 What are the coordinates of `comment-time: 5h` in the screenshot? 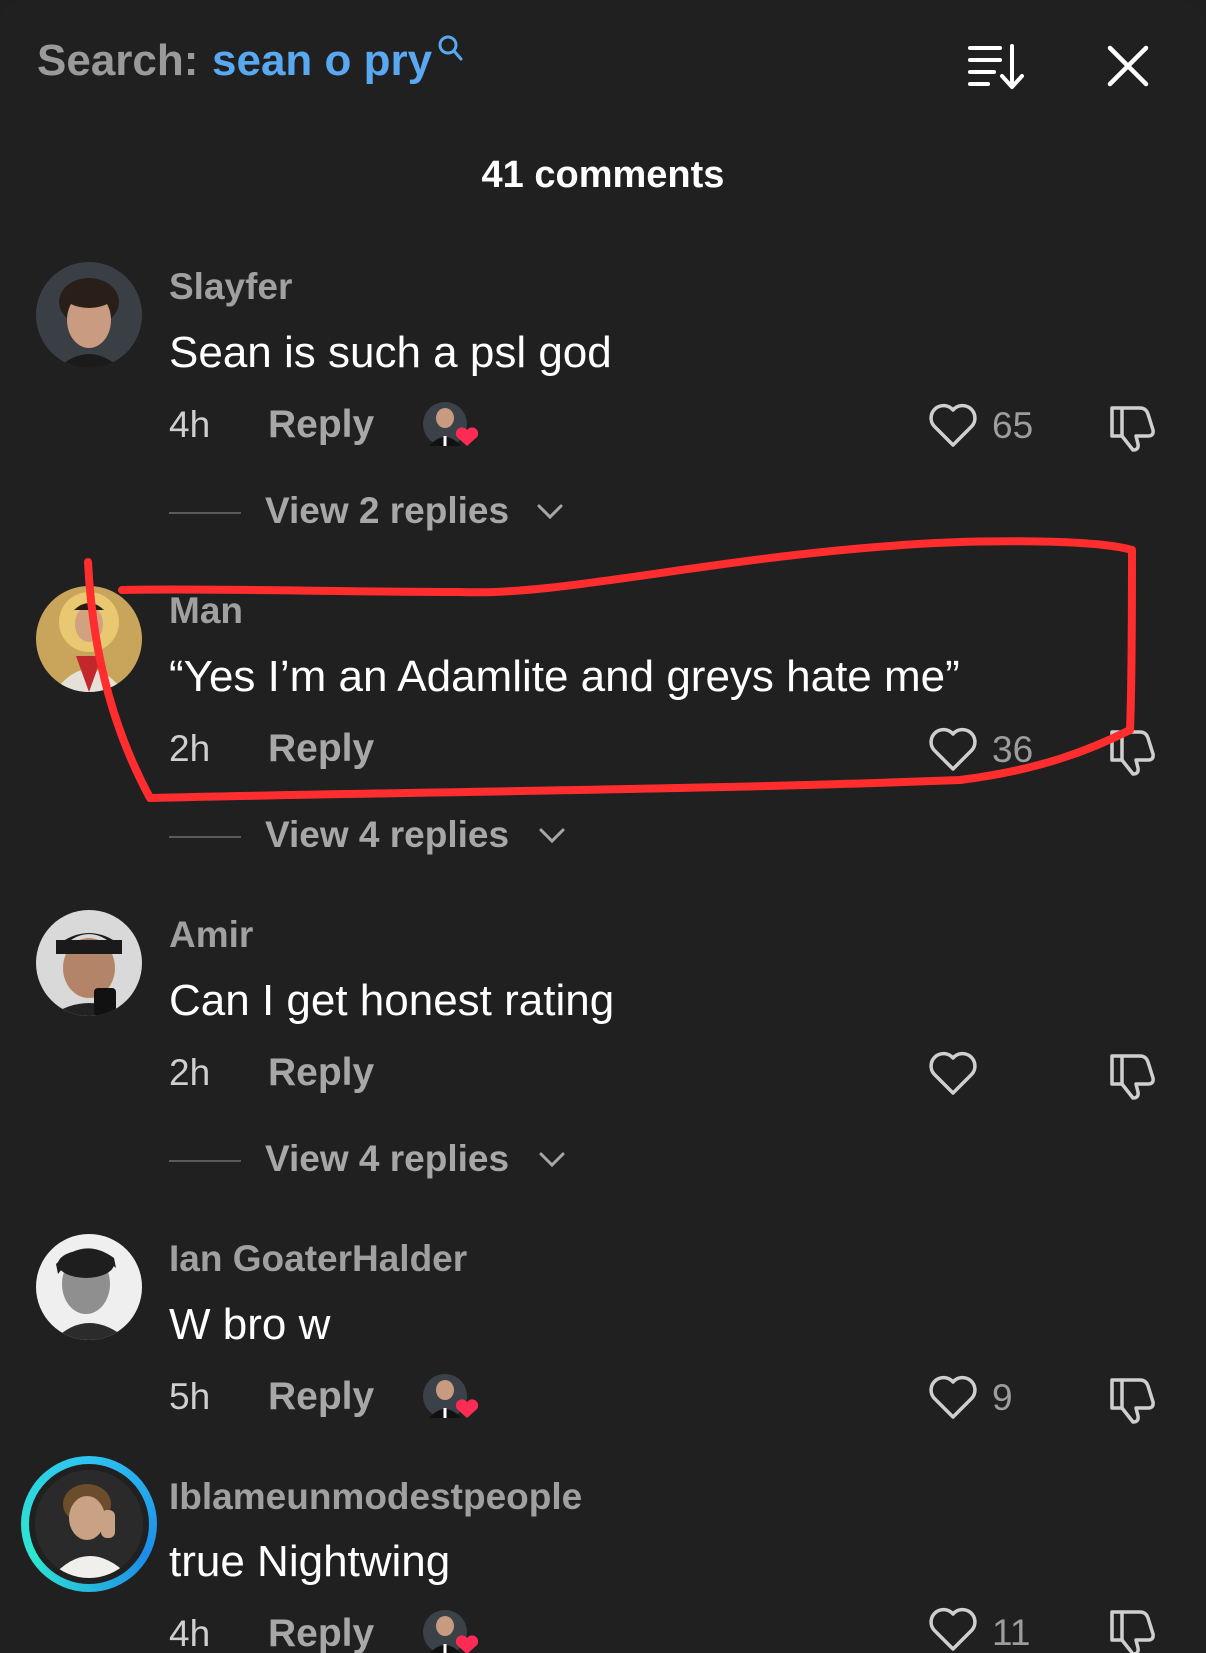 It's located at (190, 1396).